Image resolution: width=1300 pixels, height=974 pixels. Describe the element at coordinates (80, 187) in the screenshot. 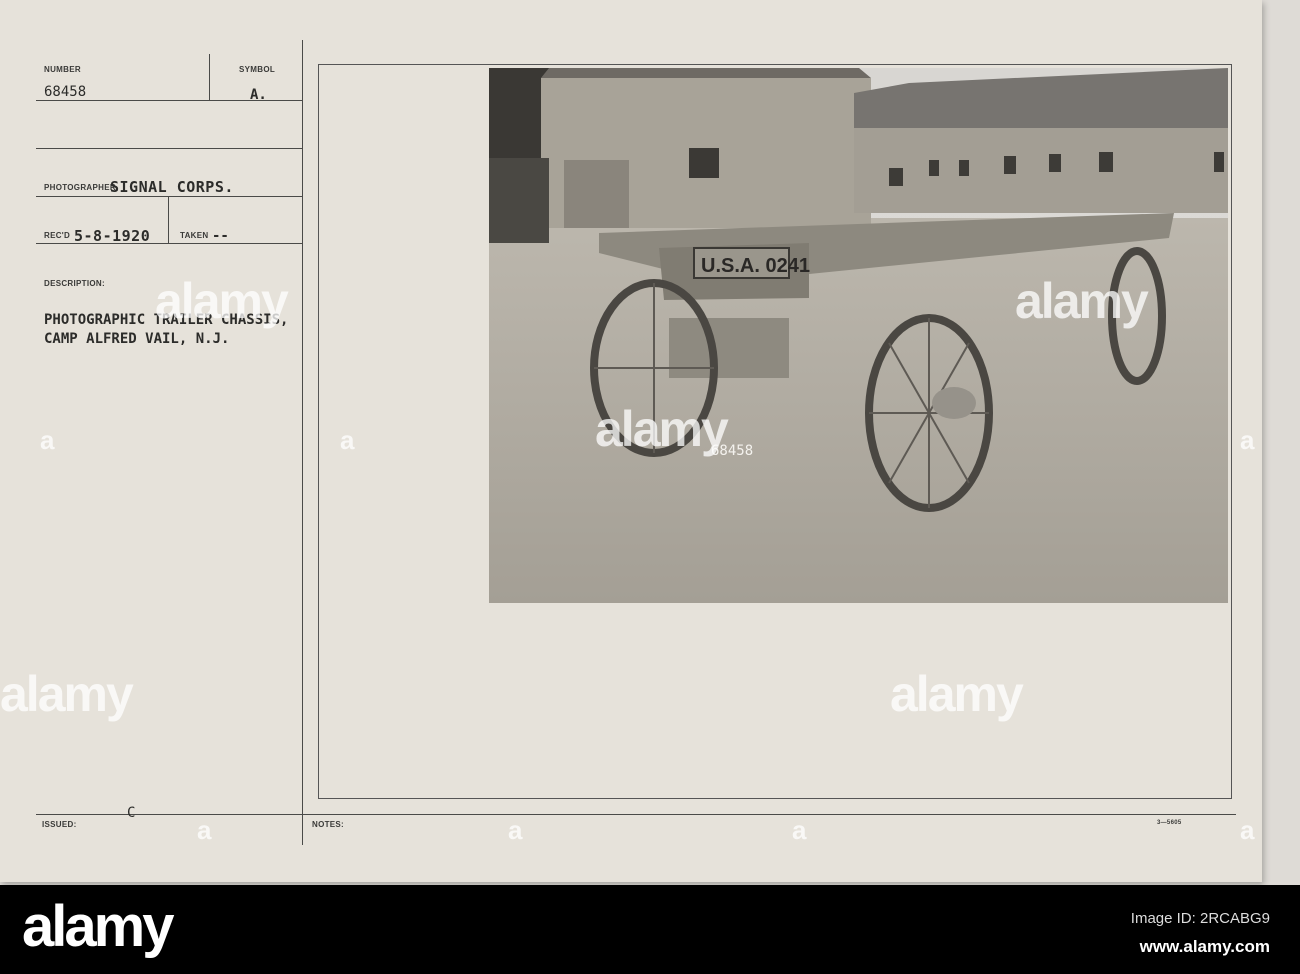

I see `photographer-label: PHOTOGRAPHER` at that location.